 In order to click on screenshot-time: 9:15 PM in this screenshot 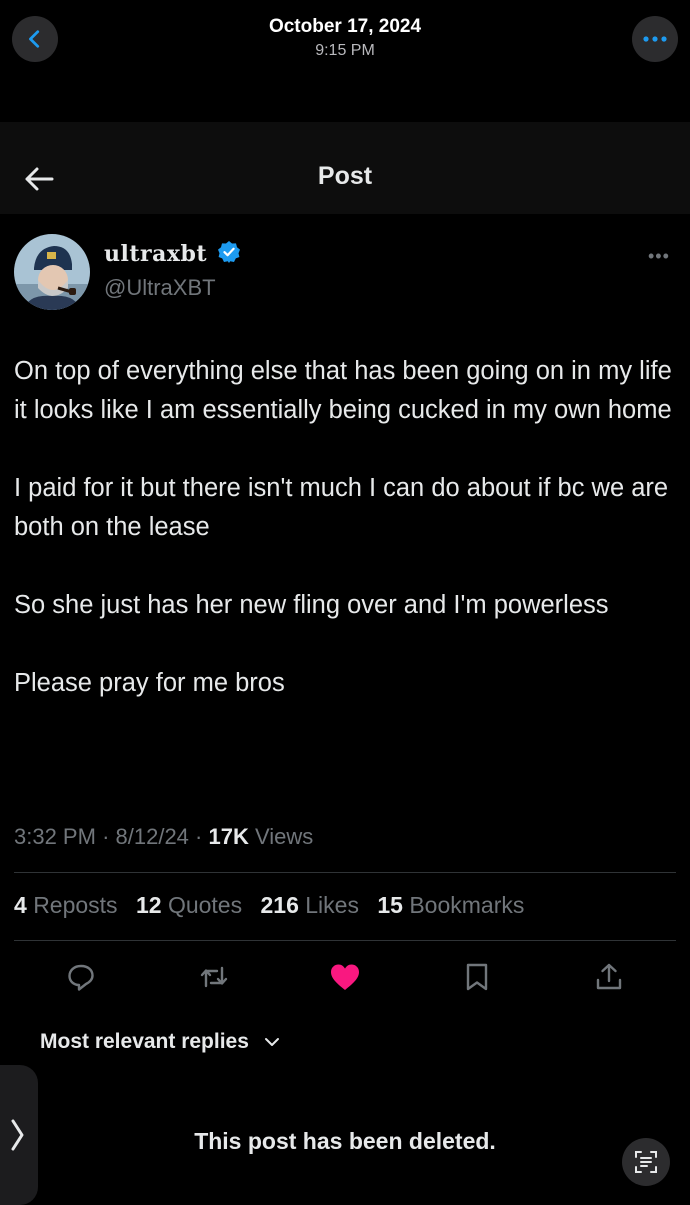, I will do `click(345, 50)`.